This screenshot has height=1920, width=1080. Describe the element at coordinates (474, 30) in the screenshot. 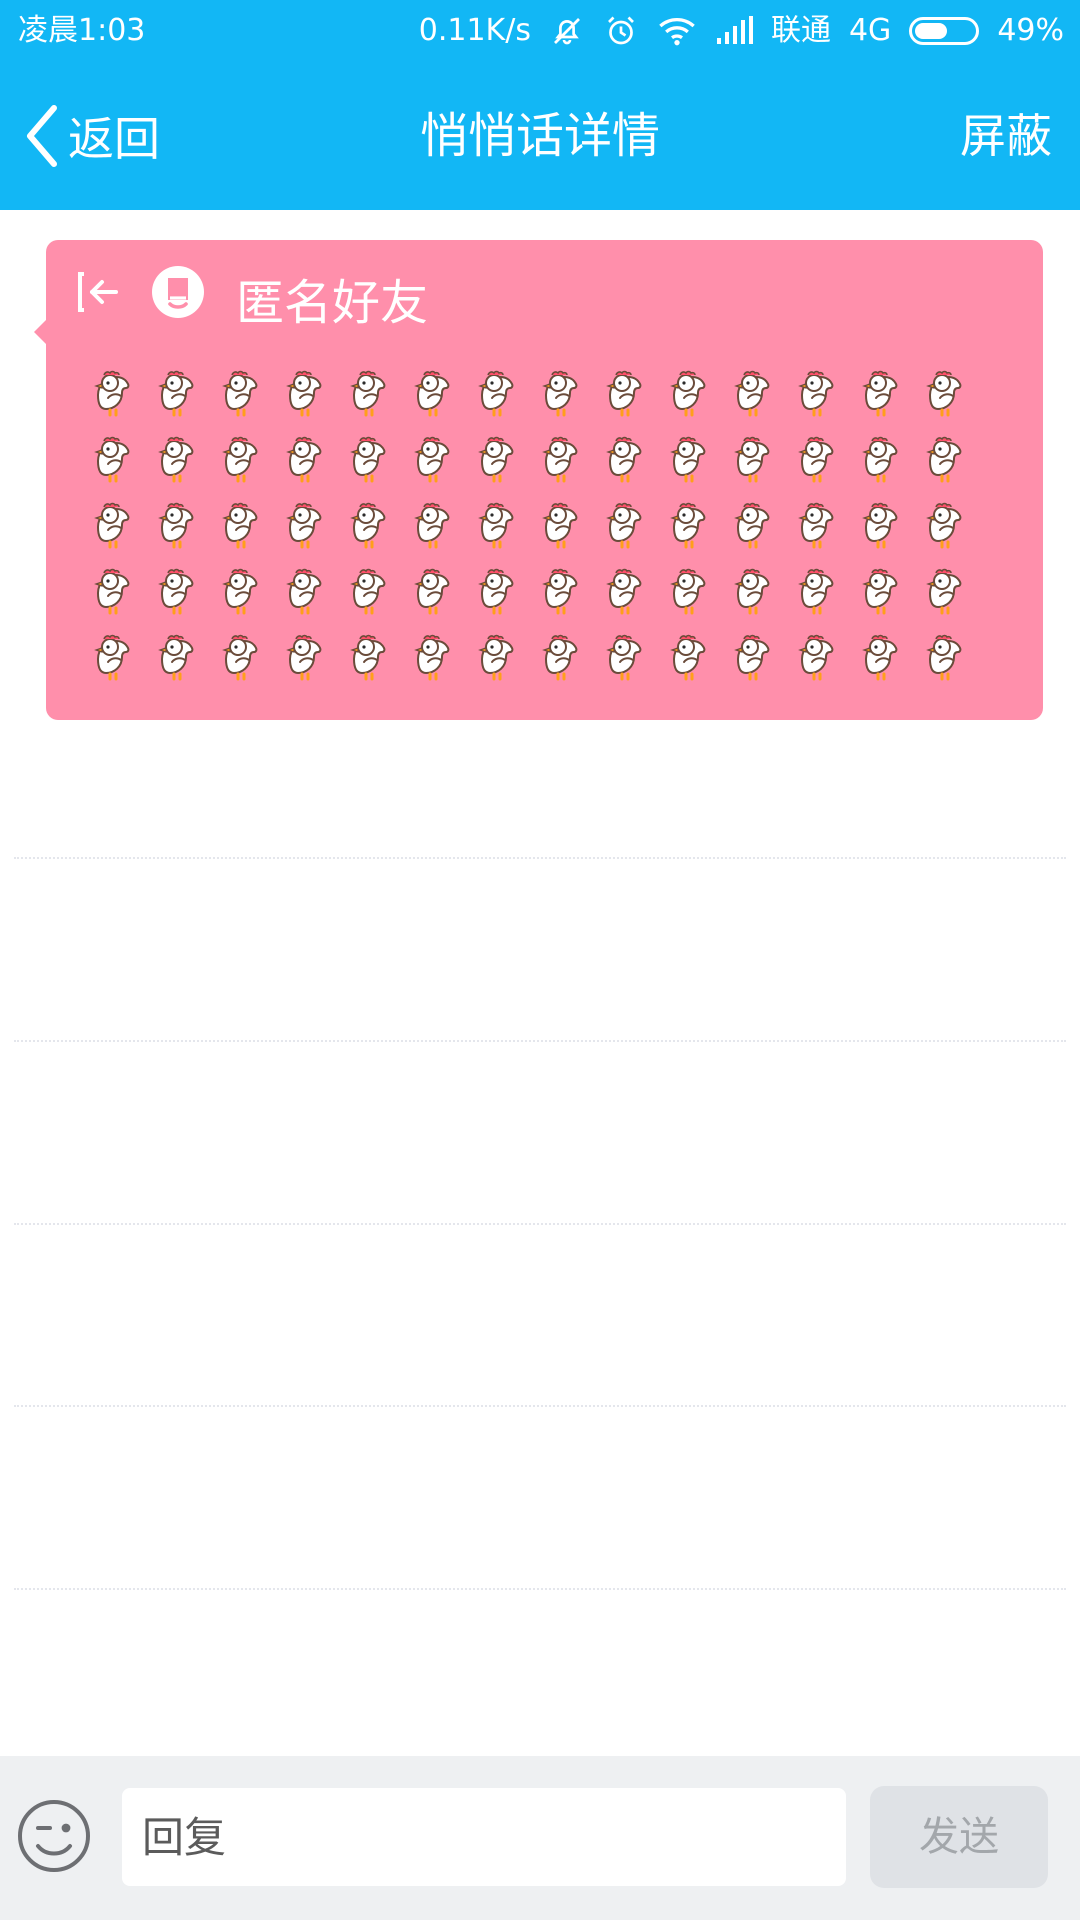

I see `network-speed: 0.11K/s` at that location.